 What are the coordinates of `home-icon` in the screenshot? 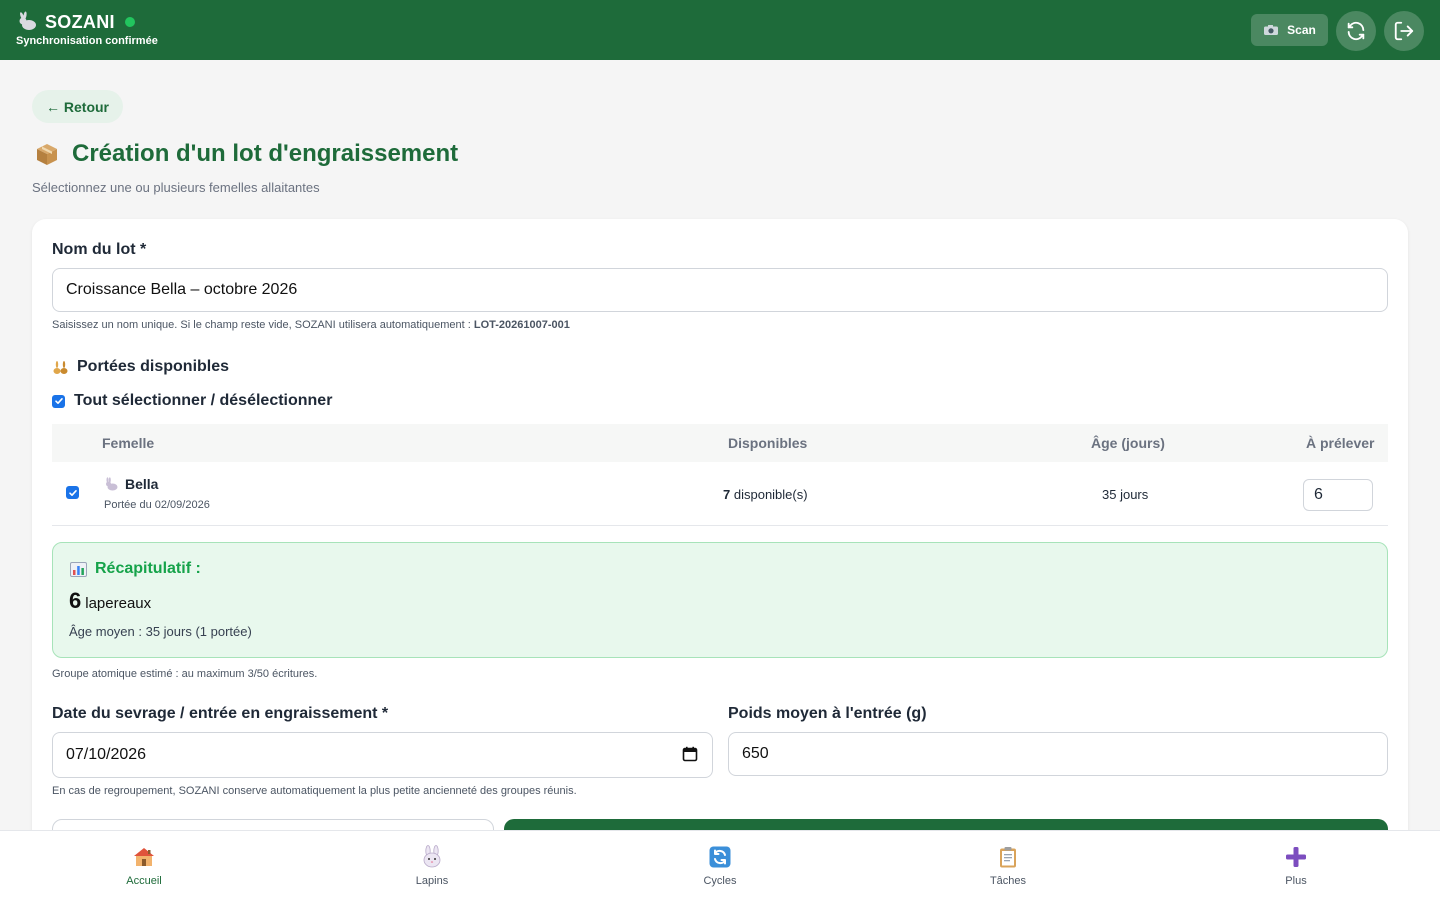 It's located at (144, 857).